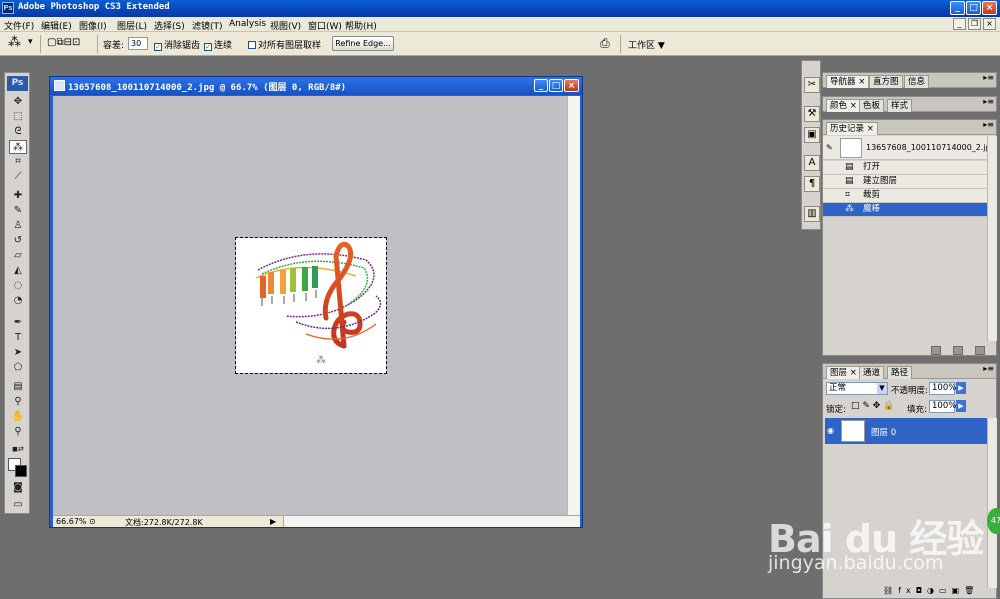 The height and width of the screenshot is (599, 1000). Describe the element at coordinates (974, 24) in the screenshot. I see `doc-restore-button: ❐` at that location.